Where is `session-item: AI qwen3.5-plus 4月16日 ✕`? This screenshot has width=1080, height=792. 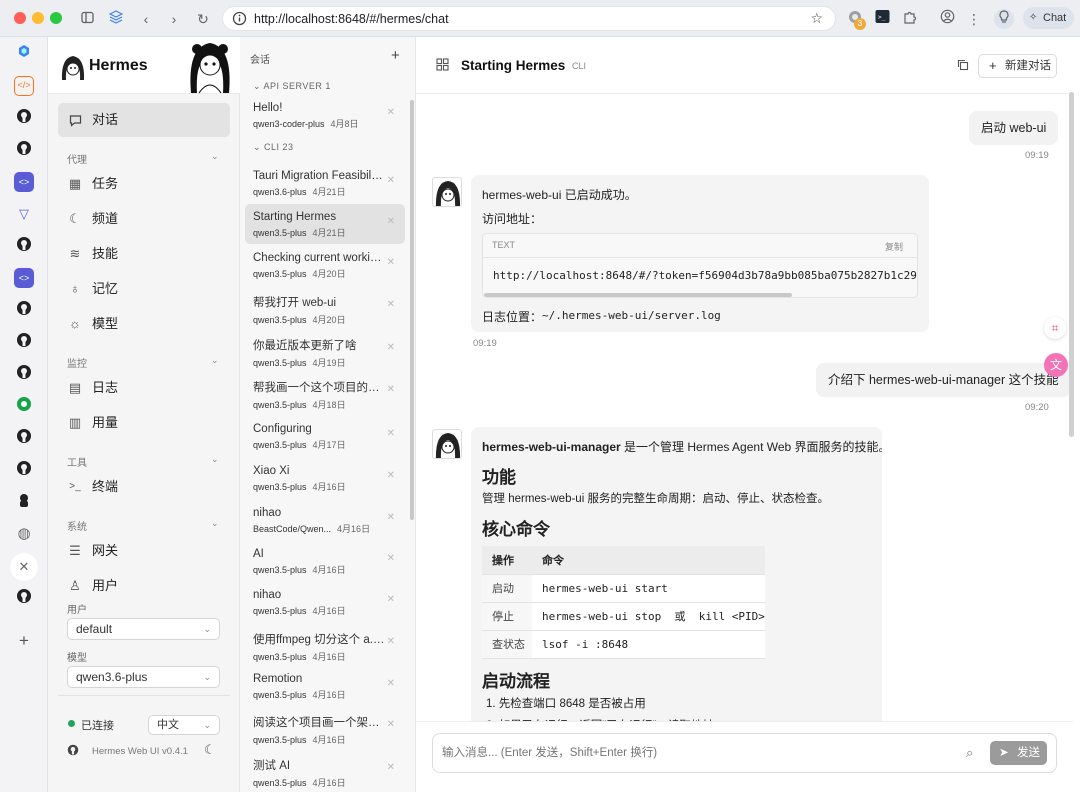
session-item: AI qwen3.5-plus 4月16日 ✕ is located at coordinates (325, 561).